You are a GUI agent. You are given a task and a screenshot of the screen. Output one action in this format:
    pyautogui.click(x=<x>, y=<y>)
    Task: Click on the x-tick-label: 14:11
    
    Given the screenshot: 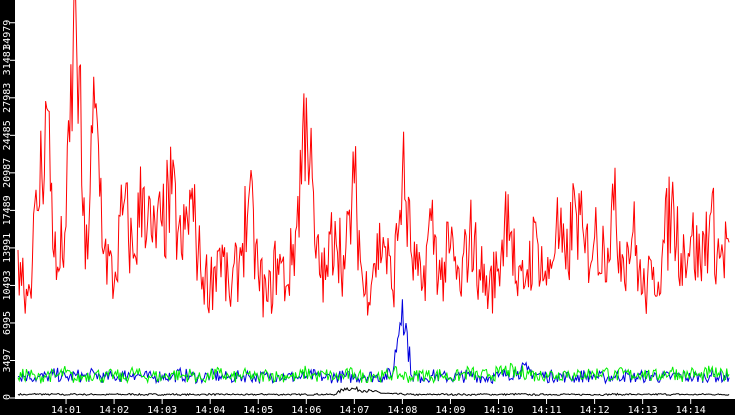 What is the action you would take?
    pyautogui.click(x=546, y=410)
    